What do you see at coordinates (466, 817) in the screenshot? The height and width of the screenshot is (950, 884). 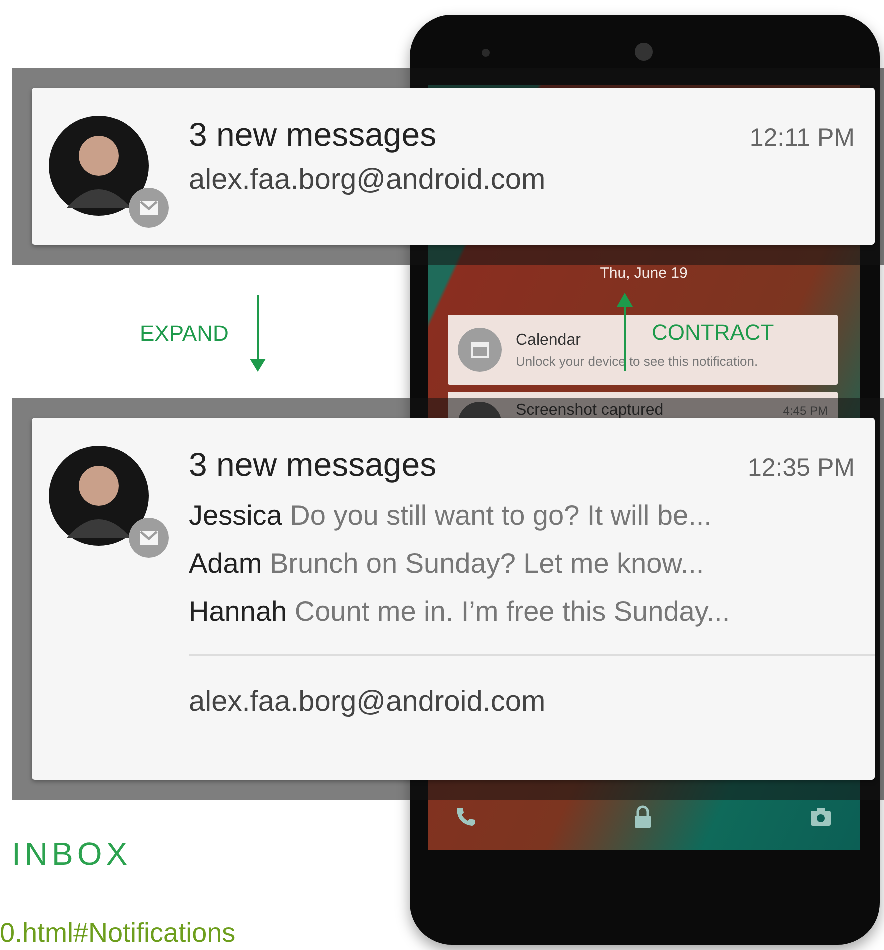 I see `phone-icon` at bounding box center [466, 817].